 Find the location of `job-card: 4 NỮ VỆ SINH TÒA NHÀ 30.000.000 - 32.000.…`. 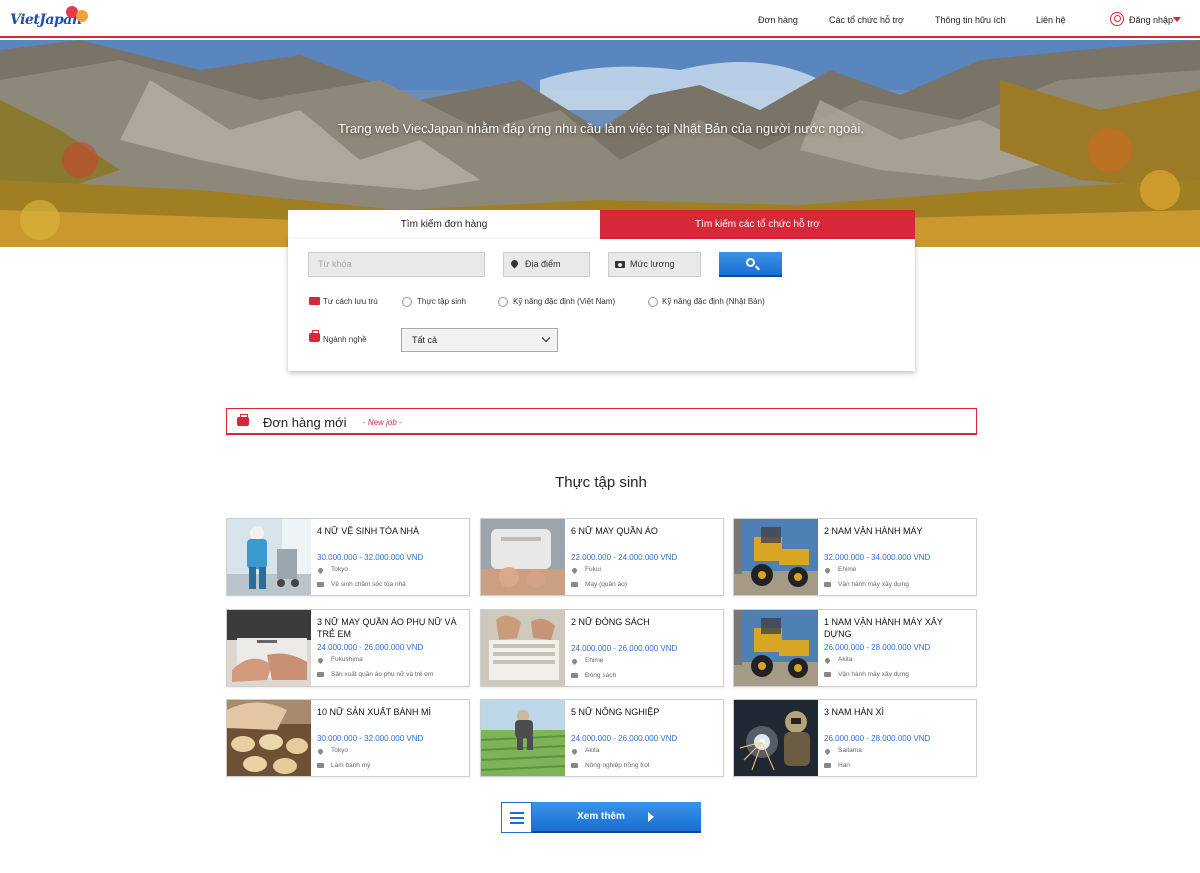

job-card: 4 NỮ VỆ SINH TÒA NHÀ 30.000.000 - 32.000.… is located at coordinates (348, 557).